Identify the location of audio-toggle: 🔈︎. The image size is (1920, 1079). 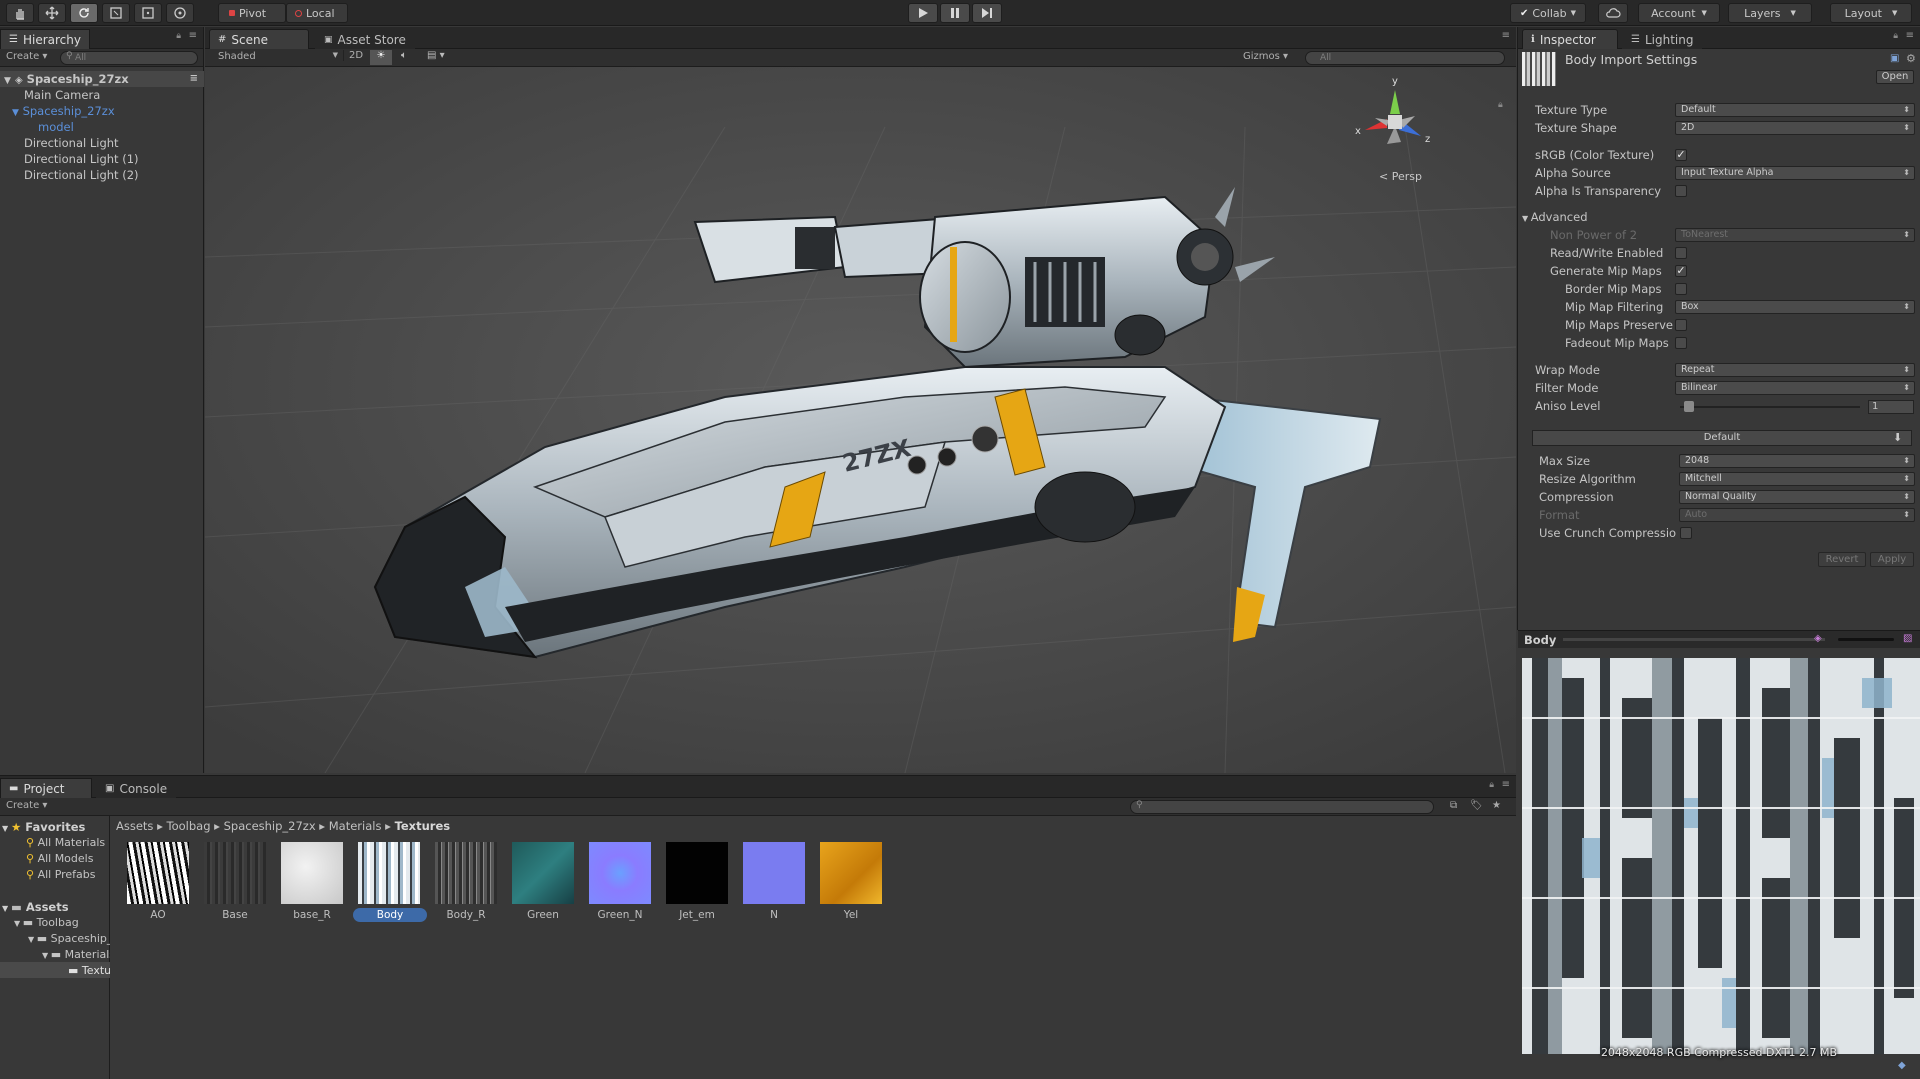
(404, 55).